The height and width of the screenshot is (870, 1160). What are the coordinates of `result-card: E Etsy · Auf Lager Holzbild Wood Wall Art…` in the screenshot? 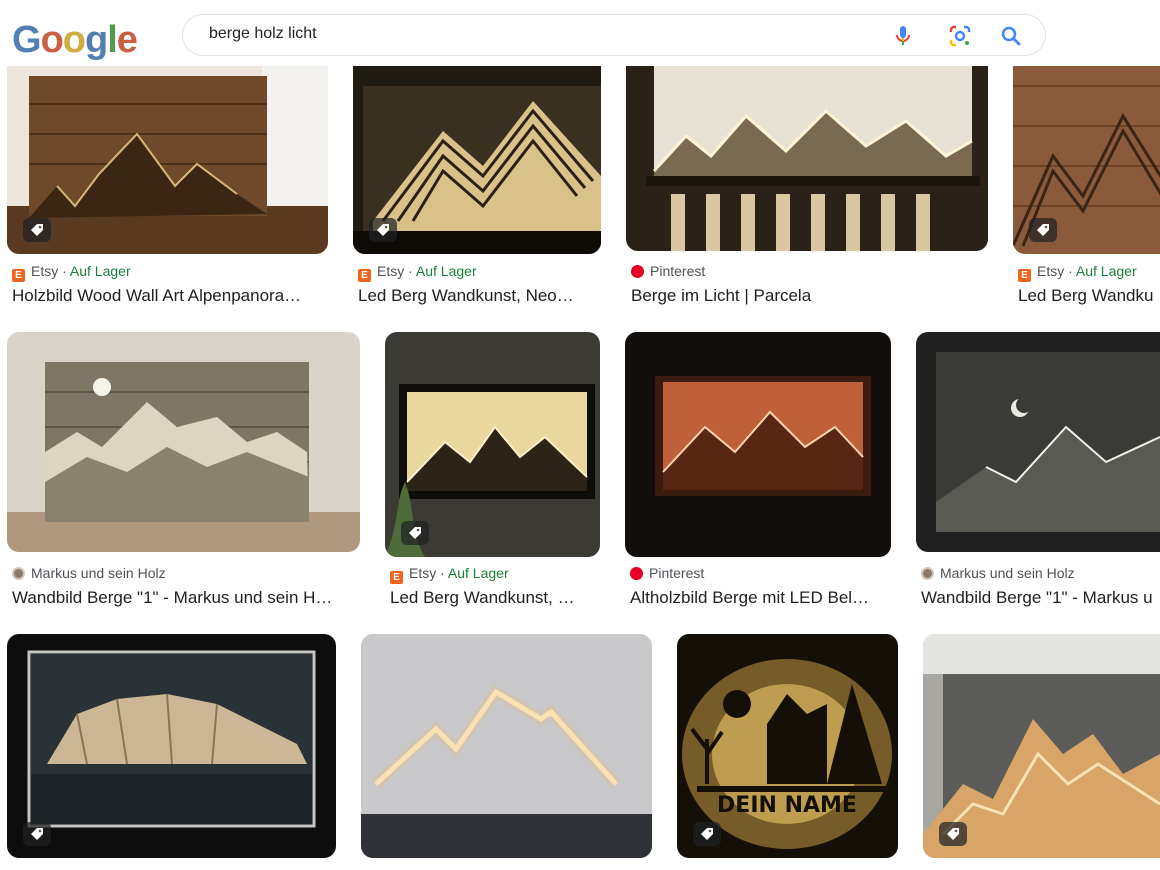 It's located at (167, 179).